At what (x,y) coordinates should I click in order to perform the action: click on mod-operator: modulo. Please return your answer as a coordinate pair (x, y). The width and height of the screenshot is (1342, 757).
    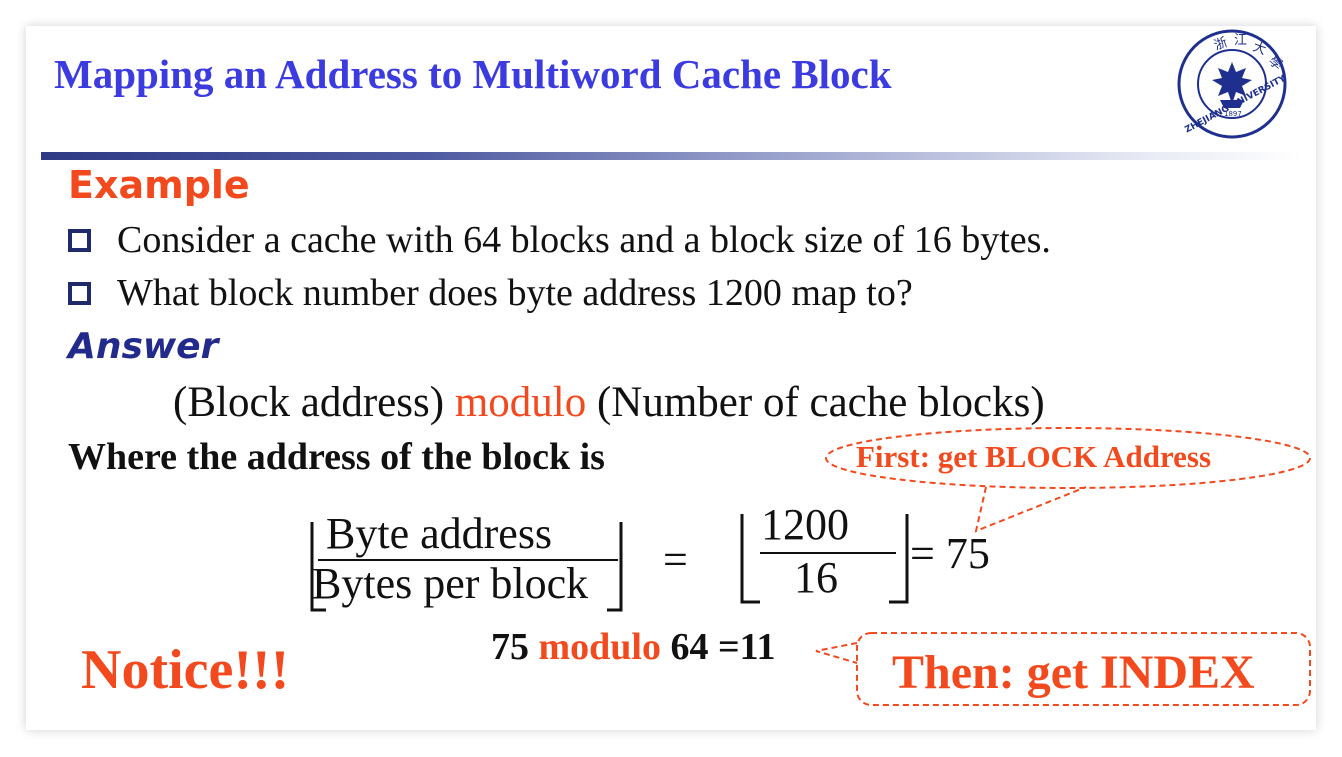
    Looking at the image, I should click on (599, 647).